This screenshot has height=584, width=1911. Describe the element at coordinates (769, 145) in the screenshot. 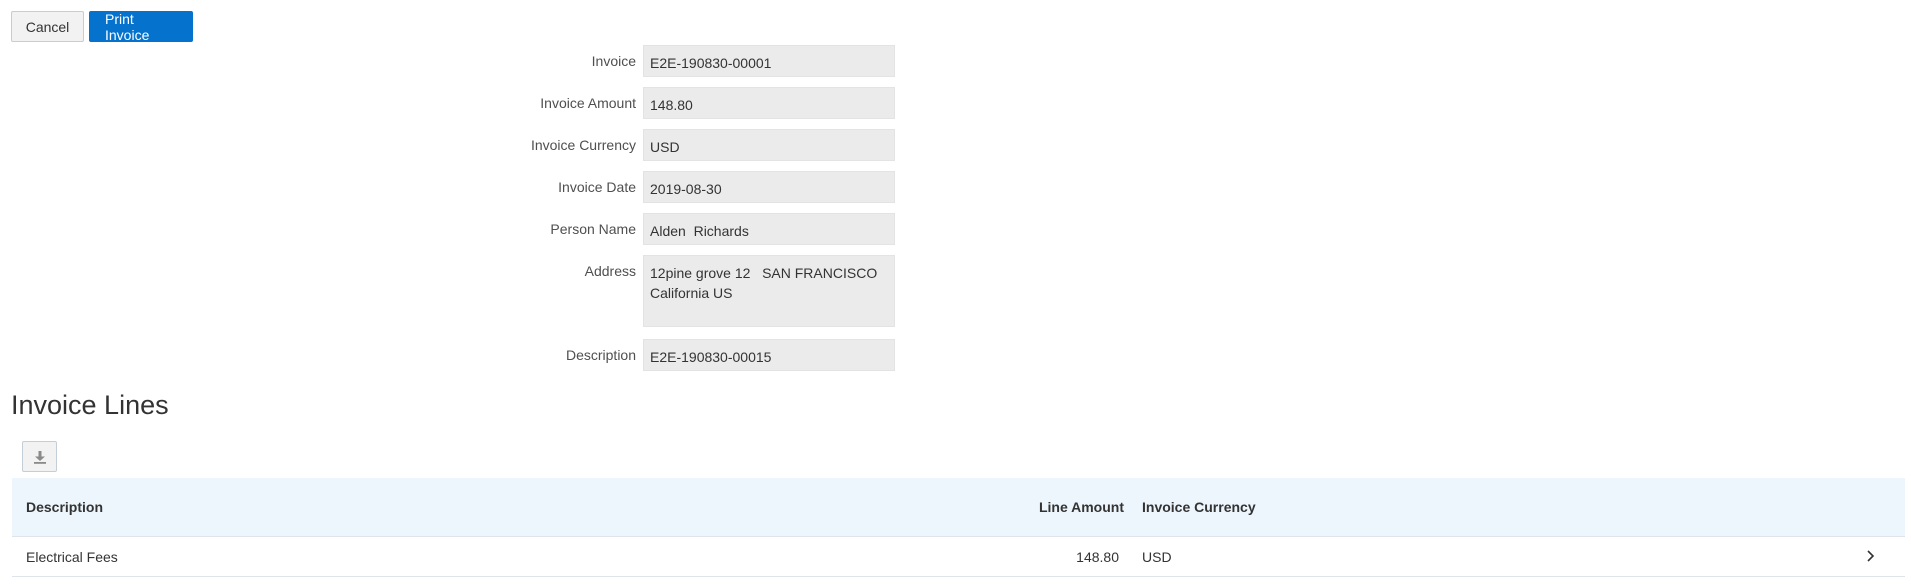

I see `invoice-currency-field: USD` at that location.